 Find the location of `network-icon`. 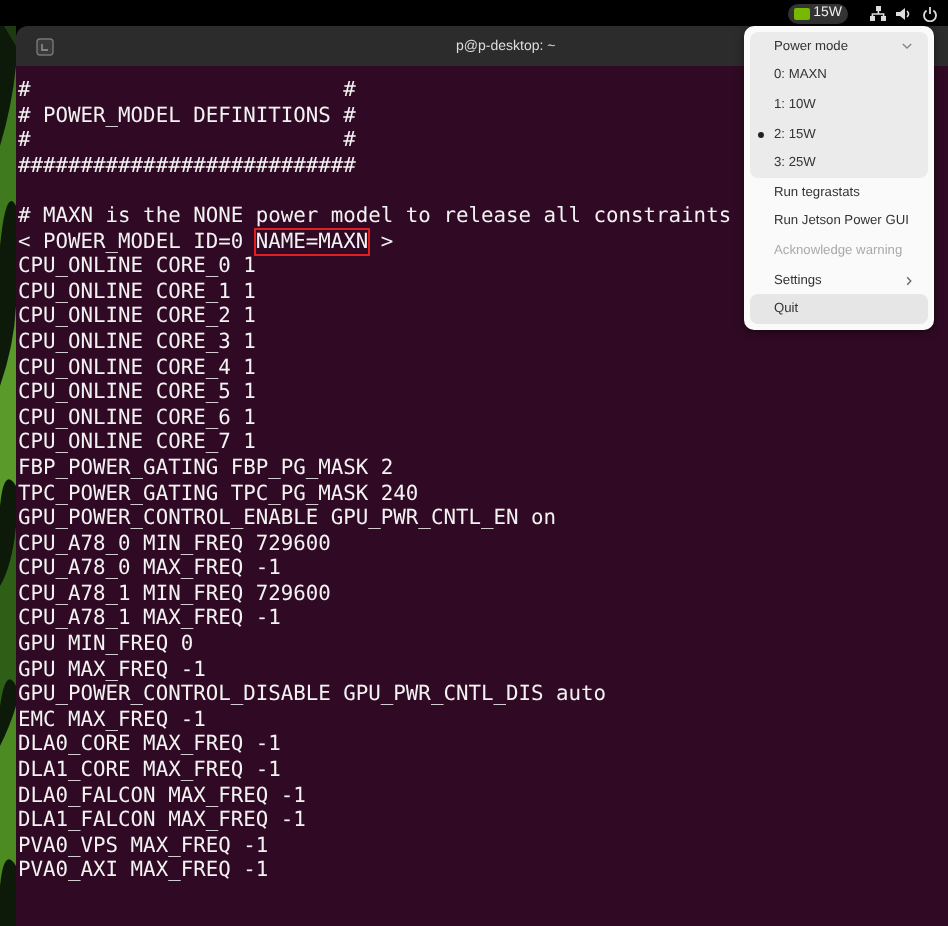

network-icon is located at coordinates (878, 13).